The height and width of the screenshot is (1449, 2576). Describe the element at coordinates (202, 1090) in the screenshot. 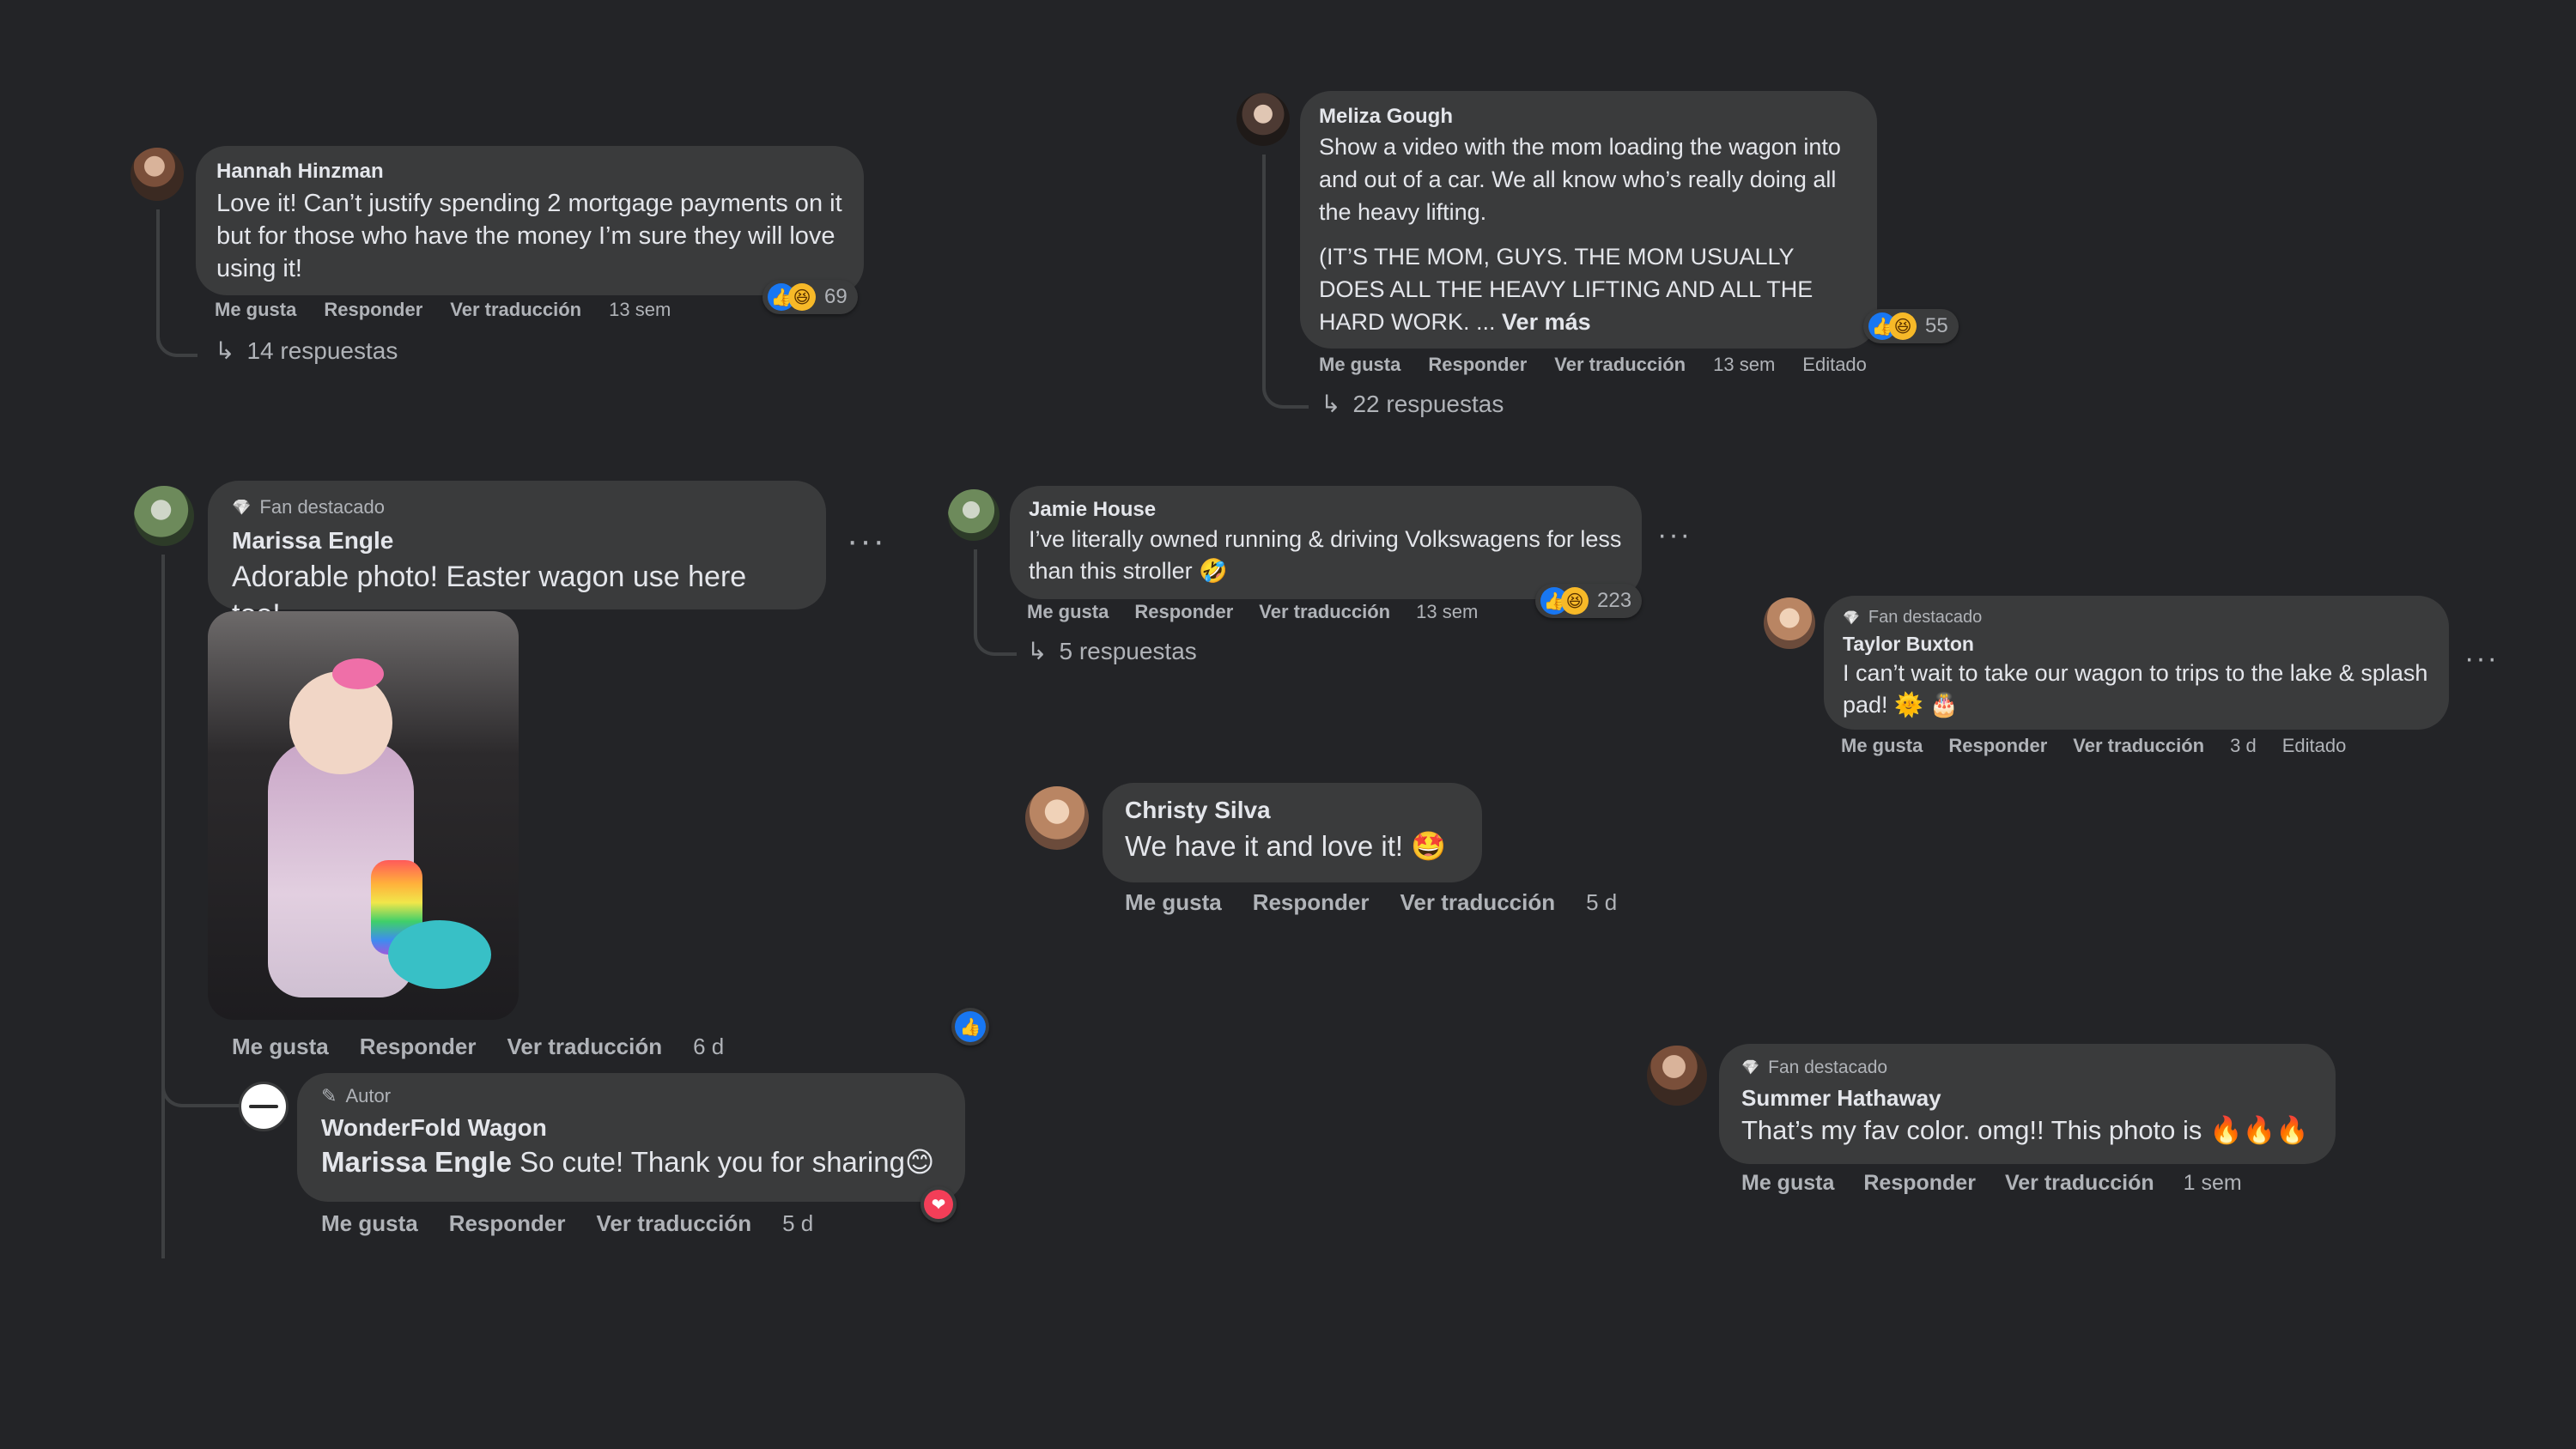

I see `reply-connector` at that location.